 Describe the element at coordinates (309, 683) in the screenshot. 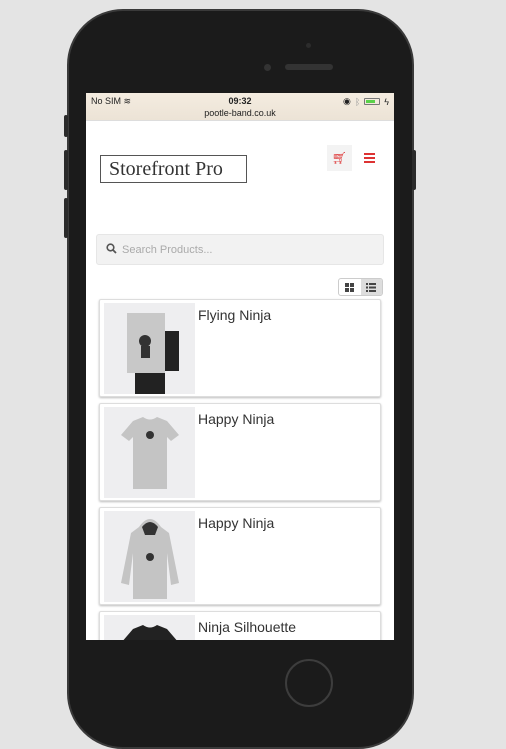

I see `home-button` at that location.